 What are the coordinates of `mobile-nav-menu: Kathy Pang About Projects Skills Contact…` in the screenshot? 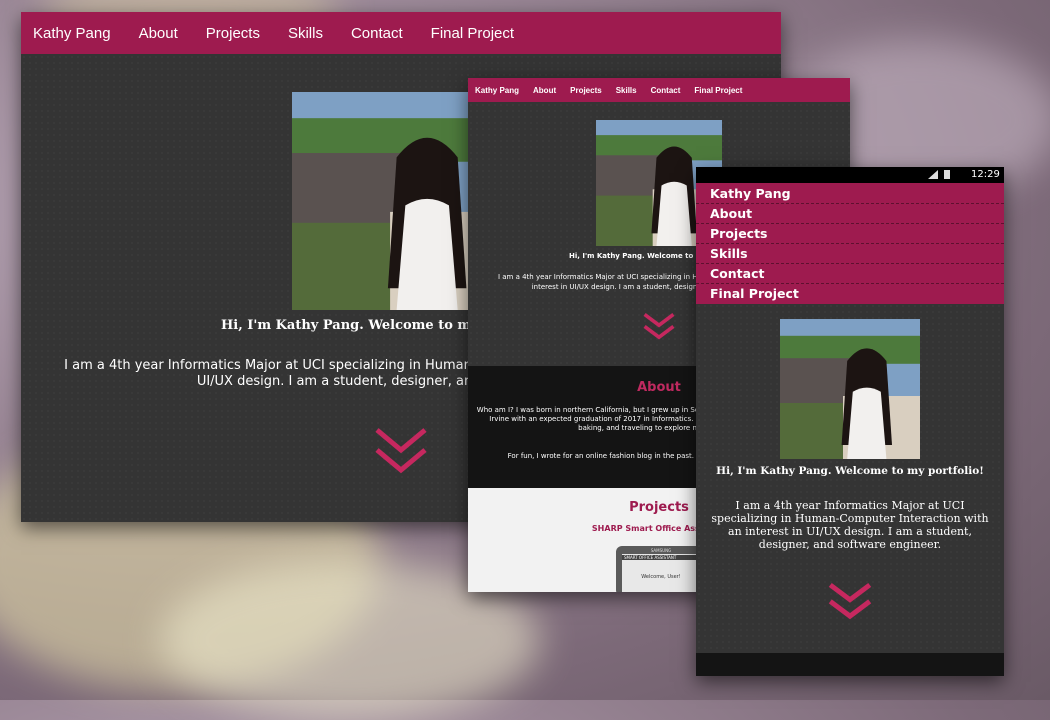 It's located at (850, 243).